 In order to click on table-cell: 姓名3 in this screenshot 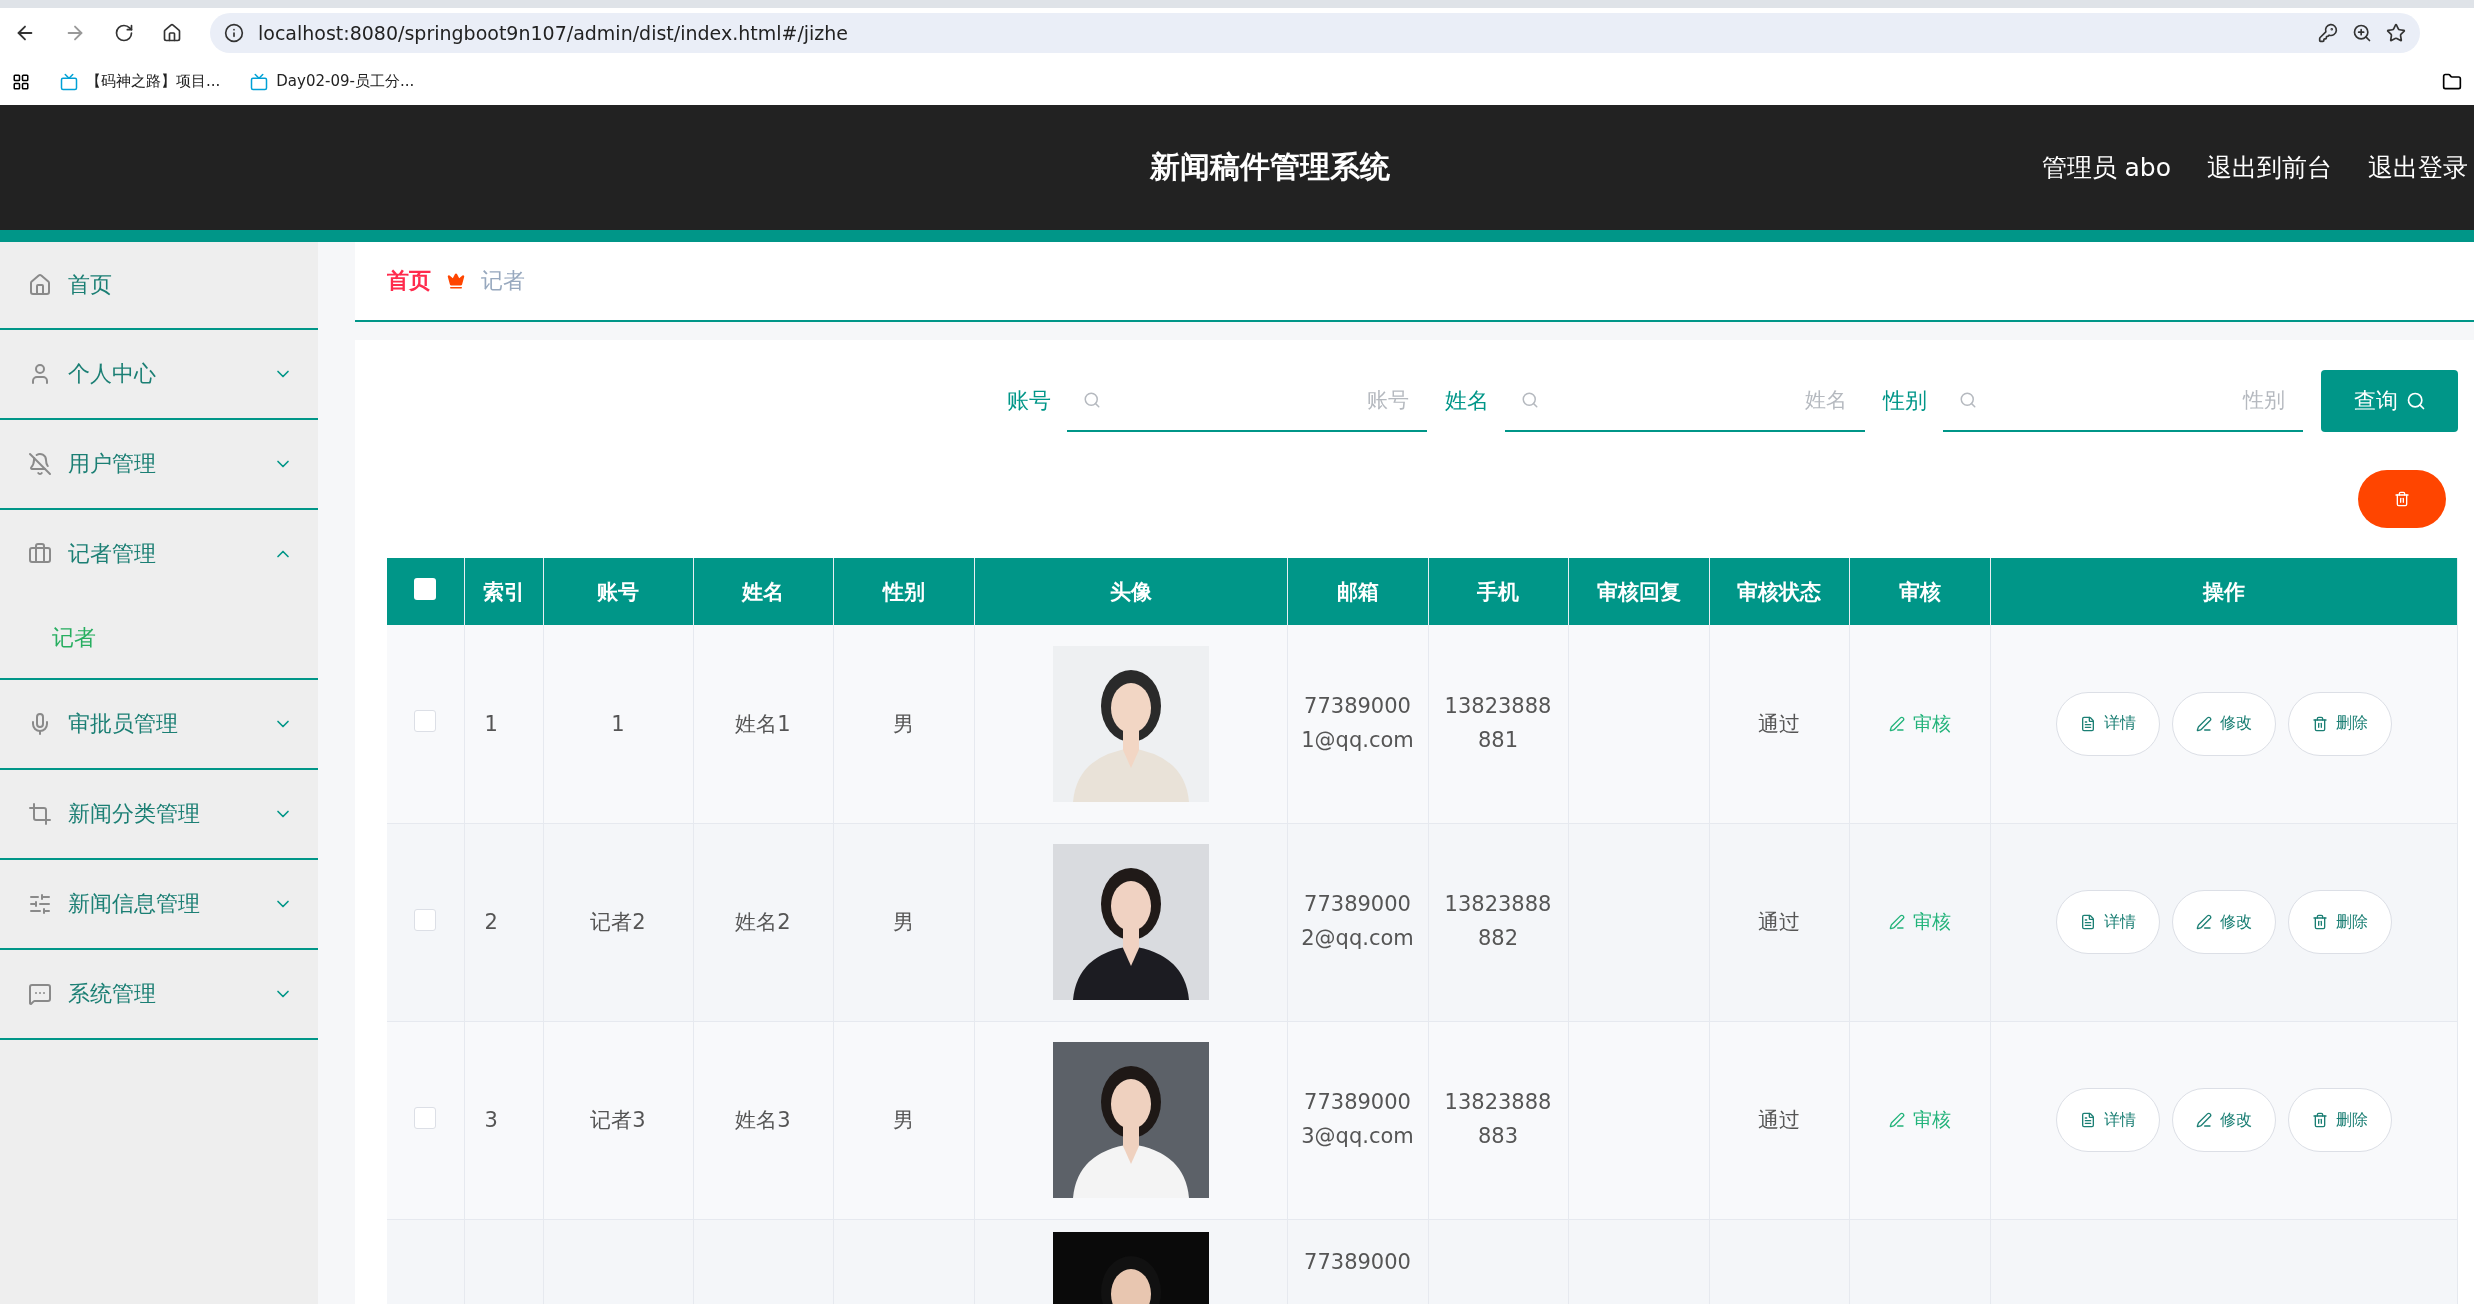, I will do `click(763, 1120)`.